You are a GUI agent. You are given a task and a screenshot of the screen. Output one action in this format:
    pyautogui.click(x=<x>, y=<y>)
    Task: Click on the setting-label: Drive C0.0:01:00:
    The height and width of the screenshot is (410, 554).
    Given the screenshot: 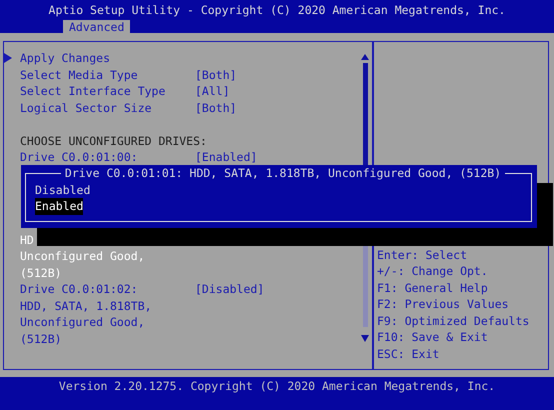 What is the action you would take?
    pyautogui.click(x=107, y=157)
    